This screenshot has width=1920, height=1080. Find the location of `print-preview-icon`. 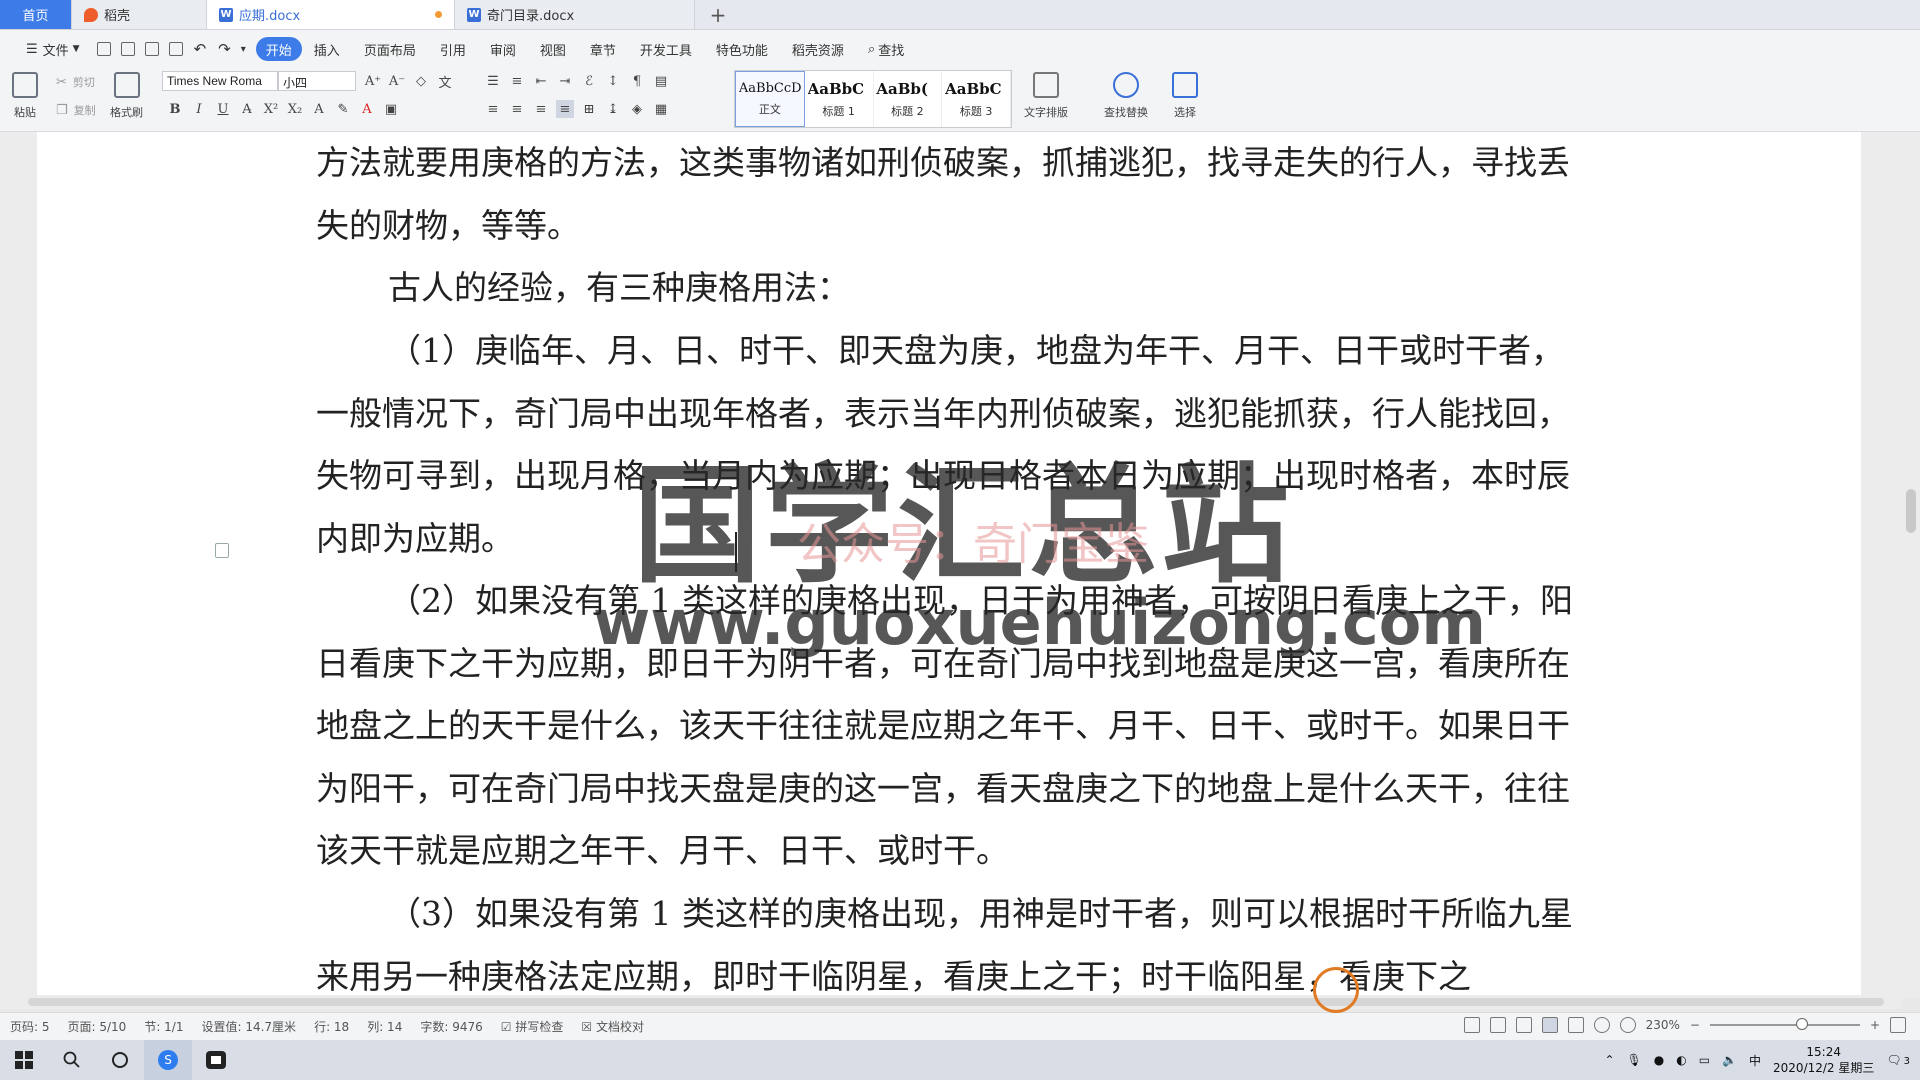

print-preview-icon is located at coordinates (175, 49).